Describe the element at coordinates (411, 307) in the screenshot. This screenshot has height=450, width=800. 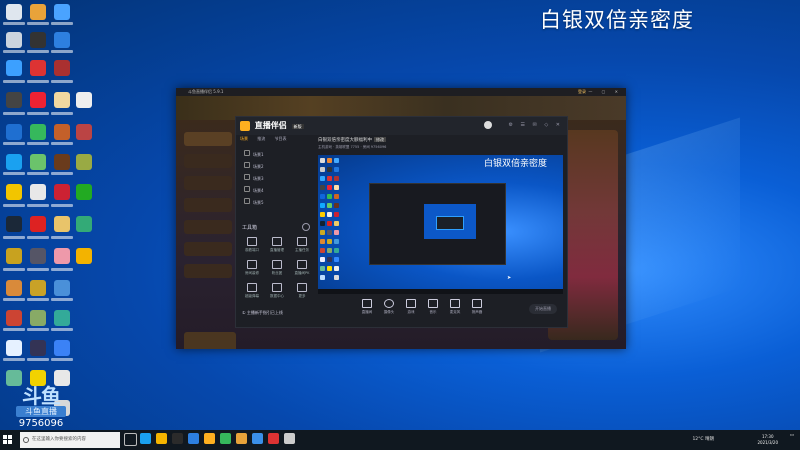
I see `control-game: 游戏` at that location.